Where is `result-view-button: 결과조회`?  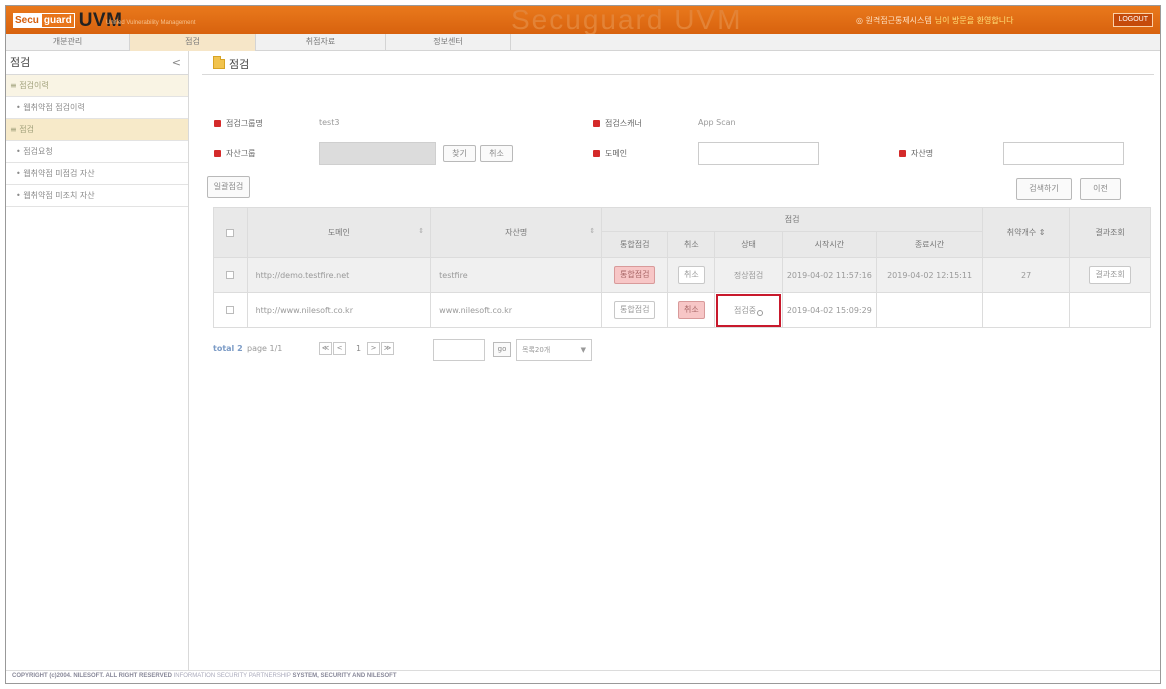
result-view-button: 결과조회 is located at coordinates (1110, 275).